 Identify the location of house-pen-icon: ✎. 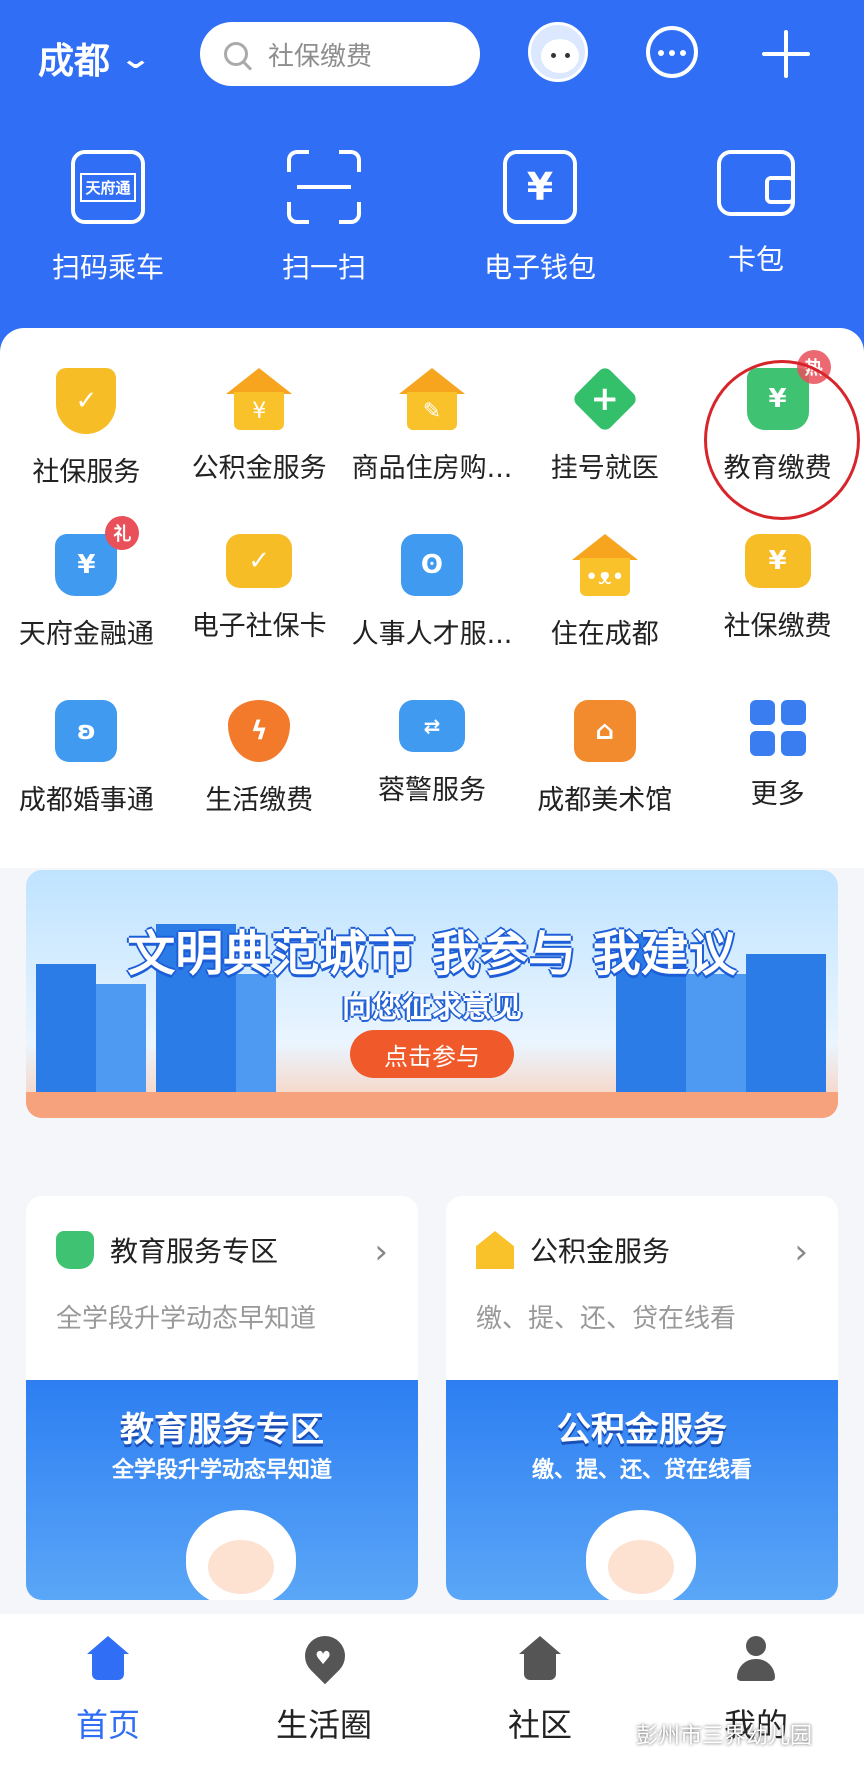
(431, 399).